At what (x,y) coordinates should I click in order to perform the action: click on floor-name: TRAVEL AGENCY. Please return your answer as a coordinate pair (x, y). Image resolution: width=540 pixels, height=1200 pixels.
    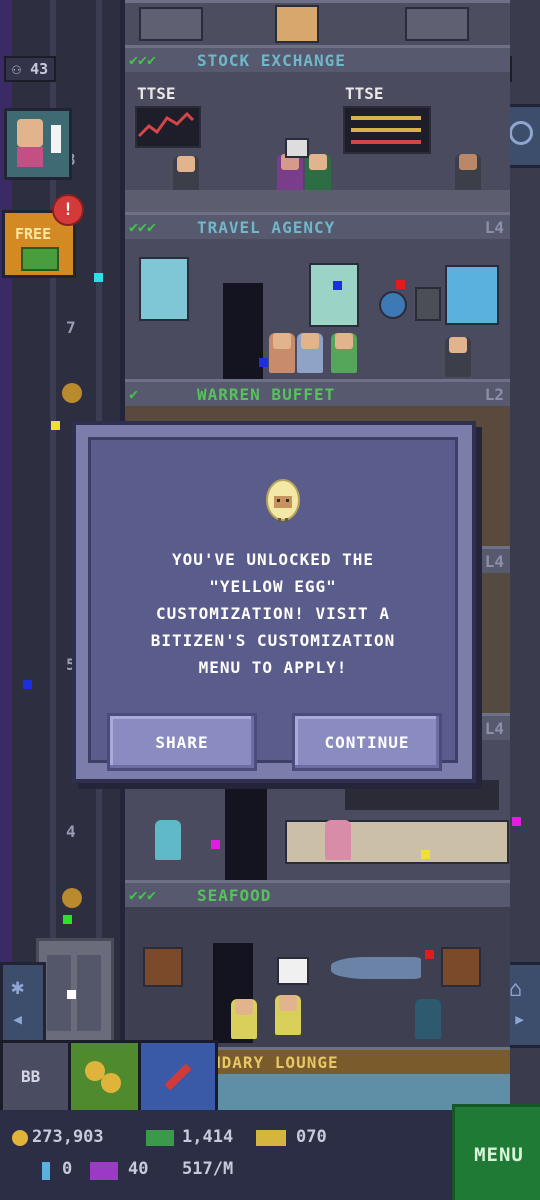
    Looking at the image, I should click on (266, 227).